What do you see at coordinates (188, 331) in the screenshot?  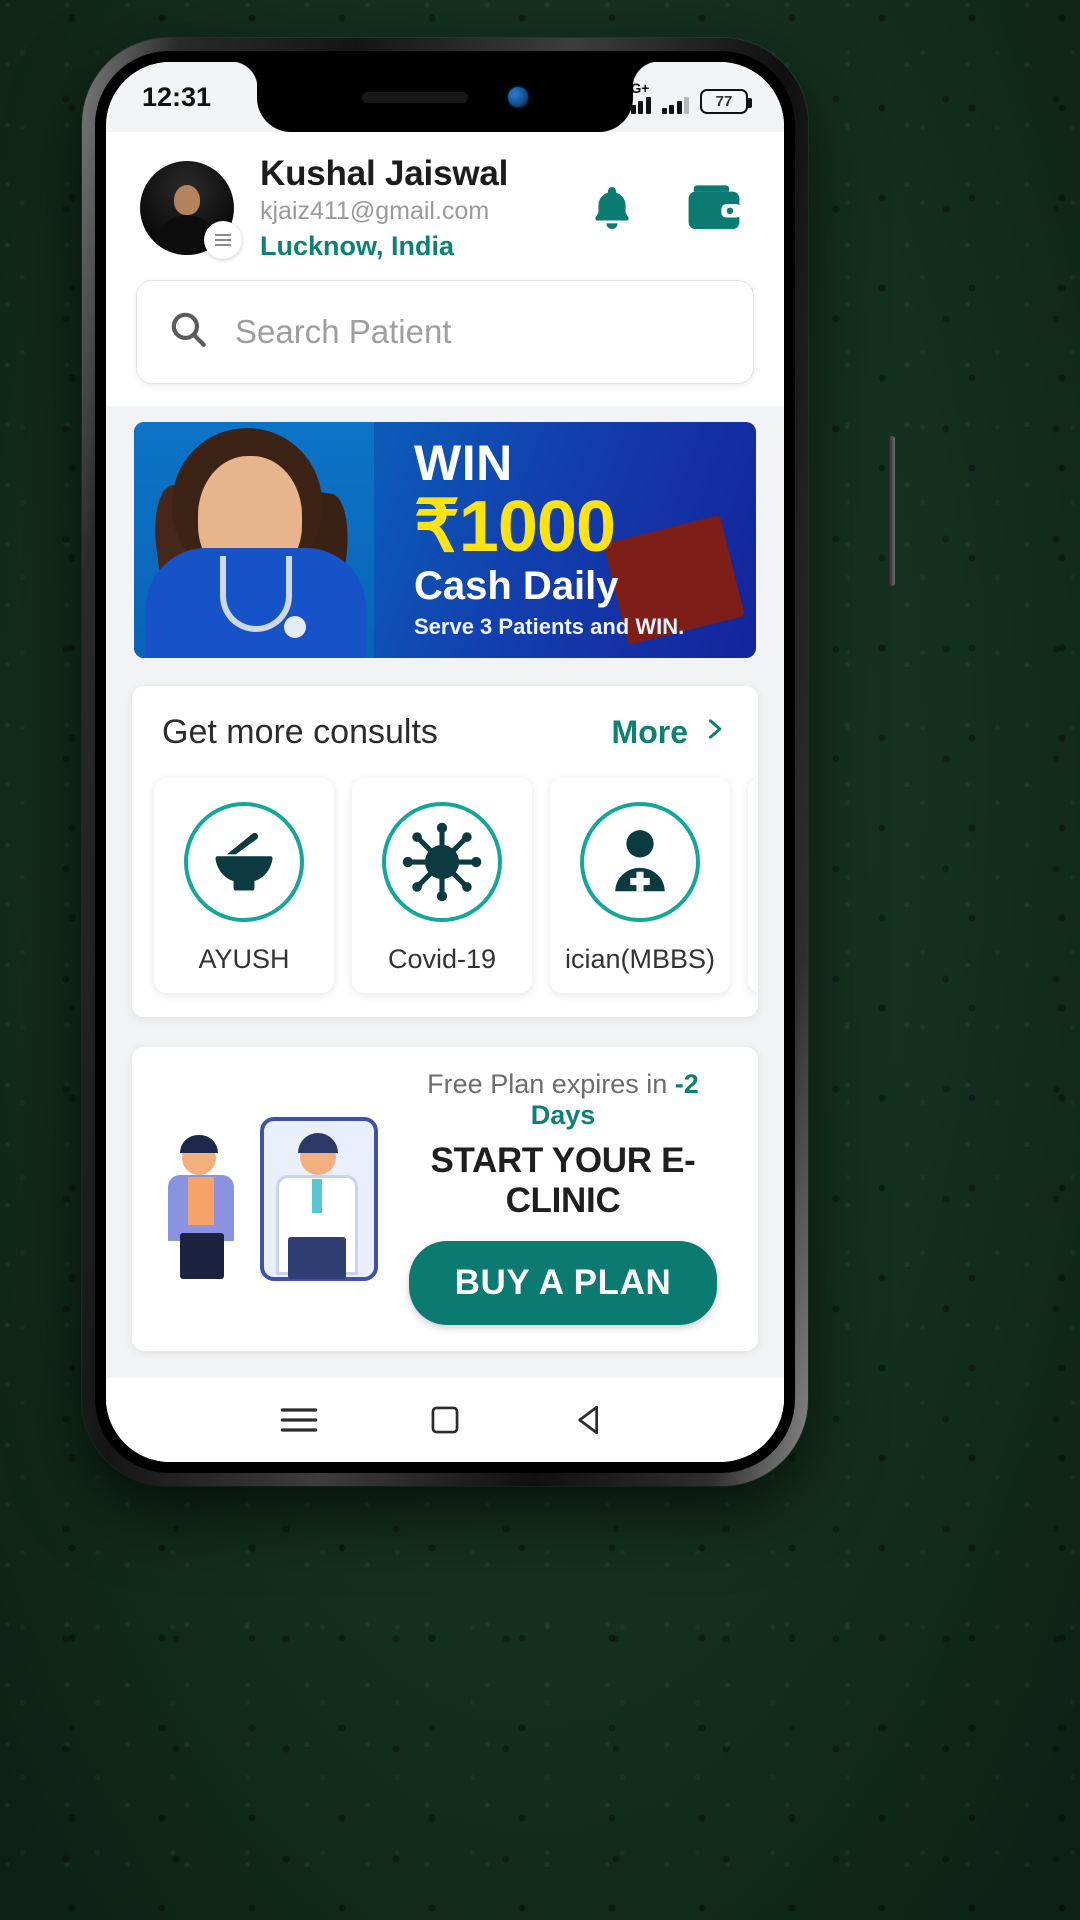 I see `search-icon` at bounding box center [188, 331].